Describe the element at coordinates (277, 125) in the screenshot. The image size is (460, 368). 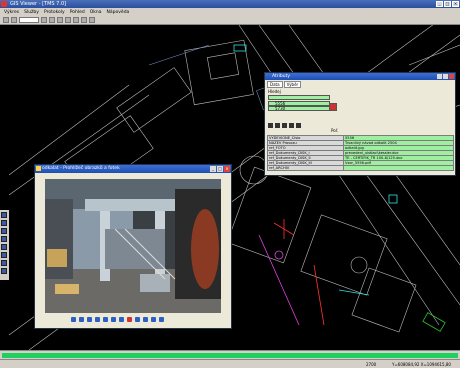
I see `prev-record-icon` at that location.